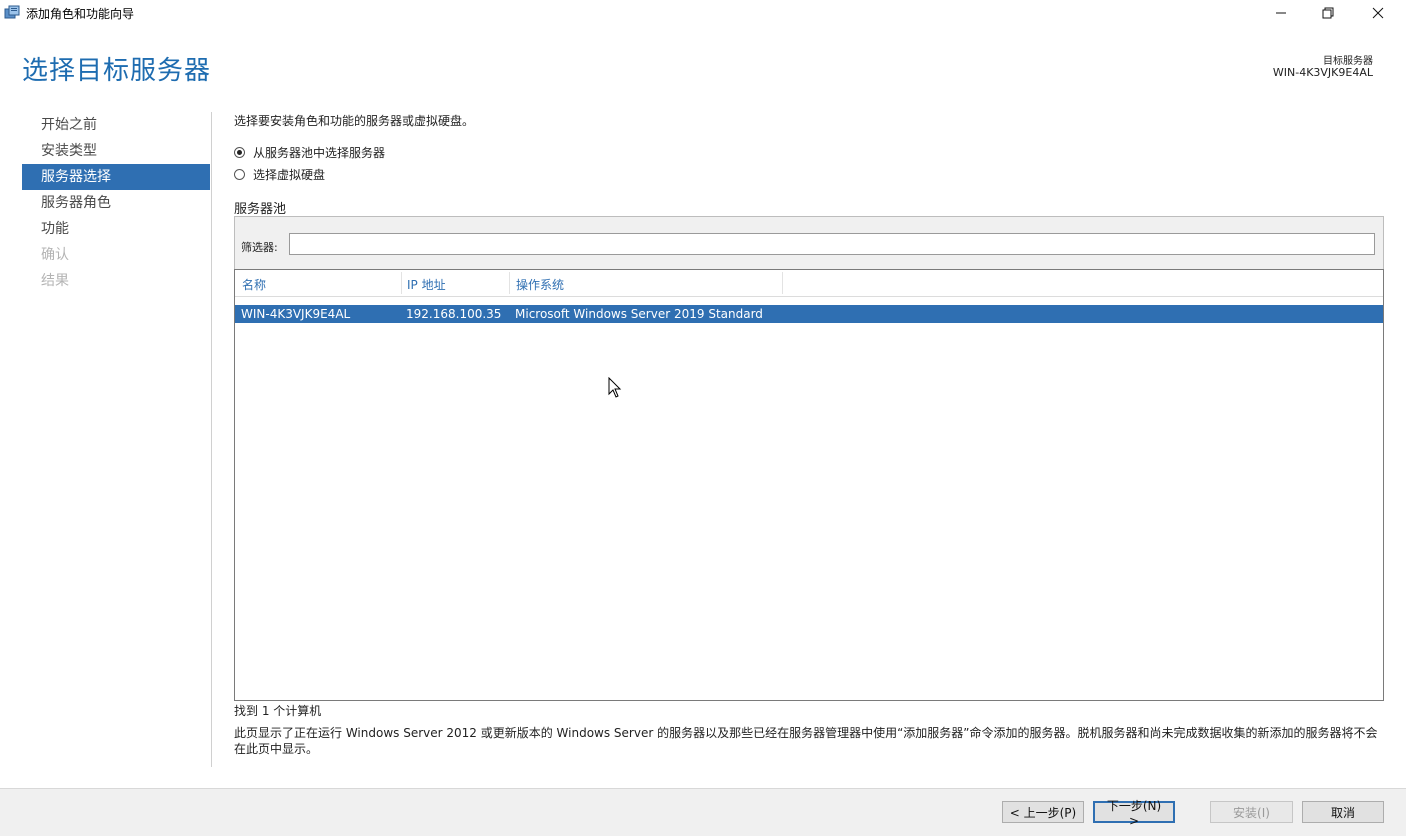 This screenshot has height=836, width=1406. I want to click on minimize-icon, so click(1281, 13).